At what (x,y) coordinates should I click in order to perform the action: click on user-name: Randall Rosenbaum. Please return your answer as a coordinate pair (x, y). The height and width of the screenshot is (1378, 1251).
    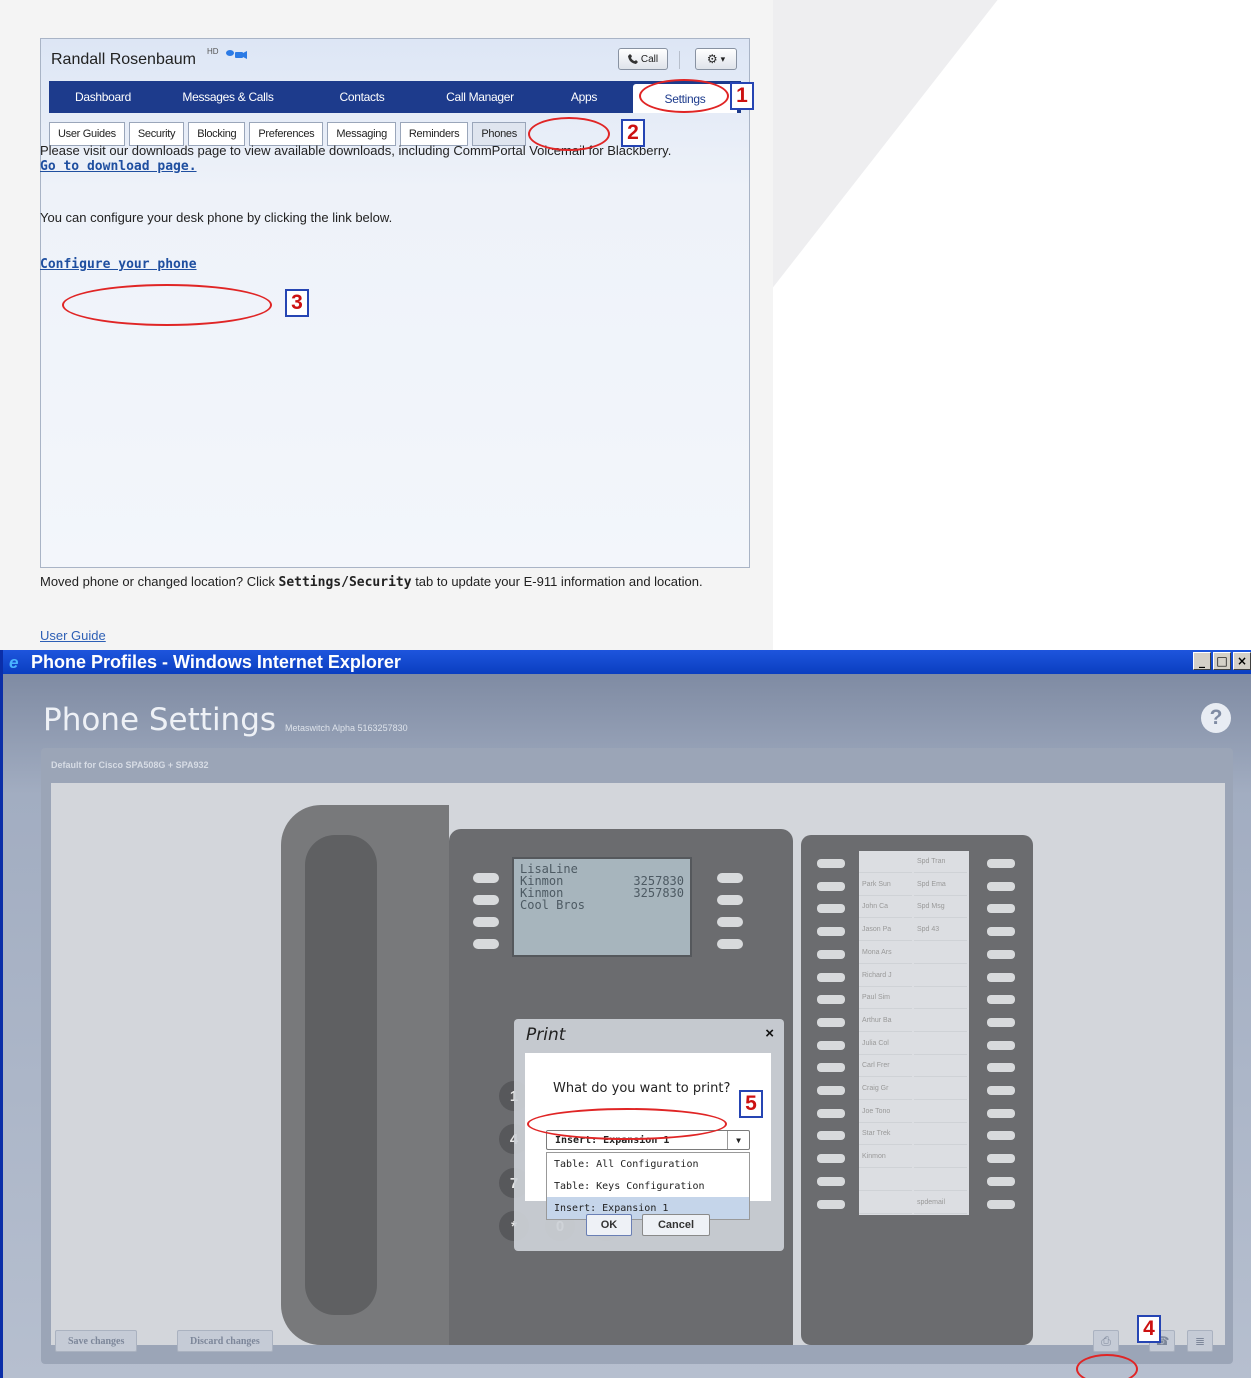
    Looking at the image, I should click on (123, 59).